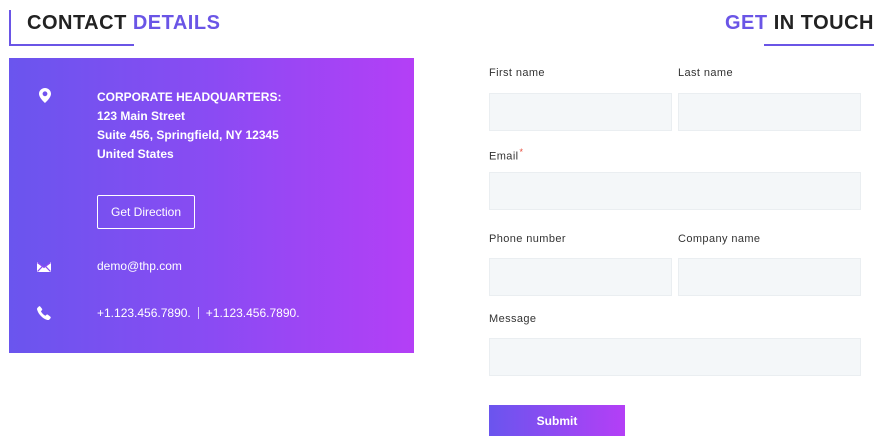 This screenshot has width=883, height=436. What do you see at coordinates (513, 319) in the screenshot?
I see `message-label: Message` at bounding box center [513, 319].